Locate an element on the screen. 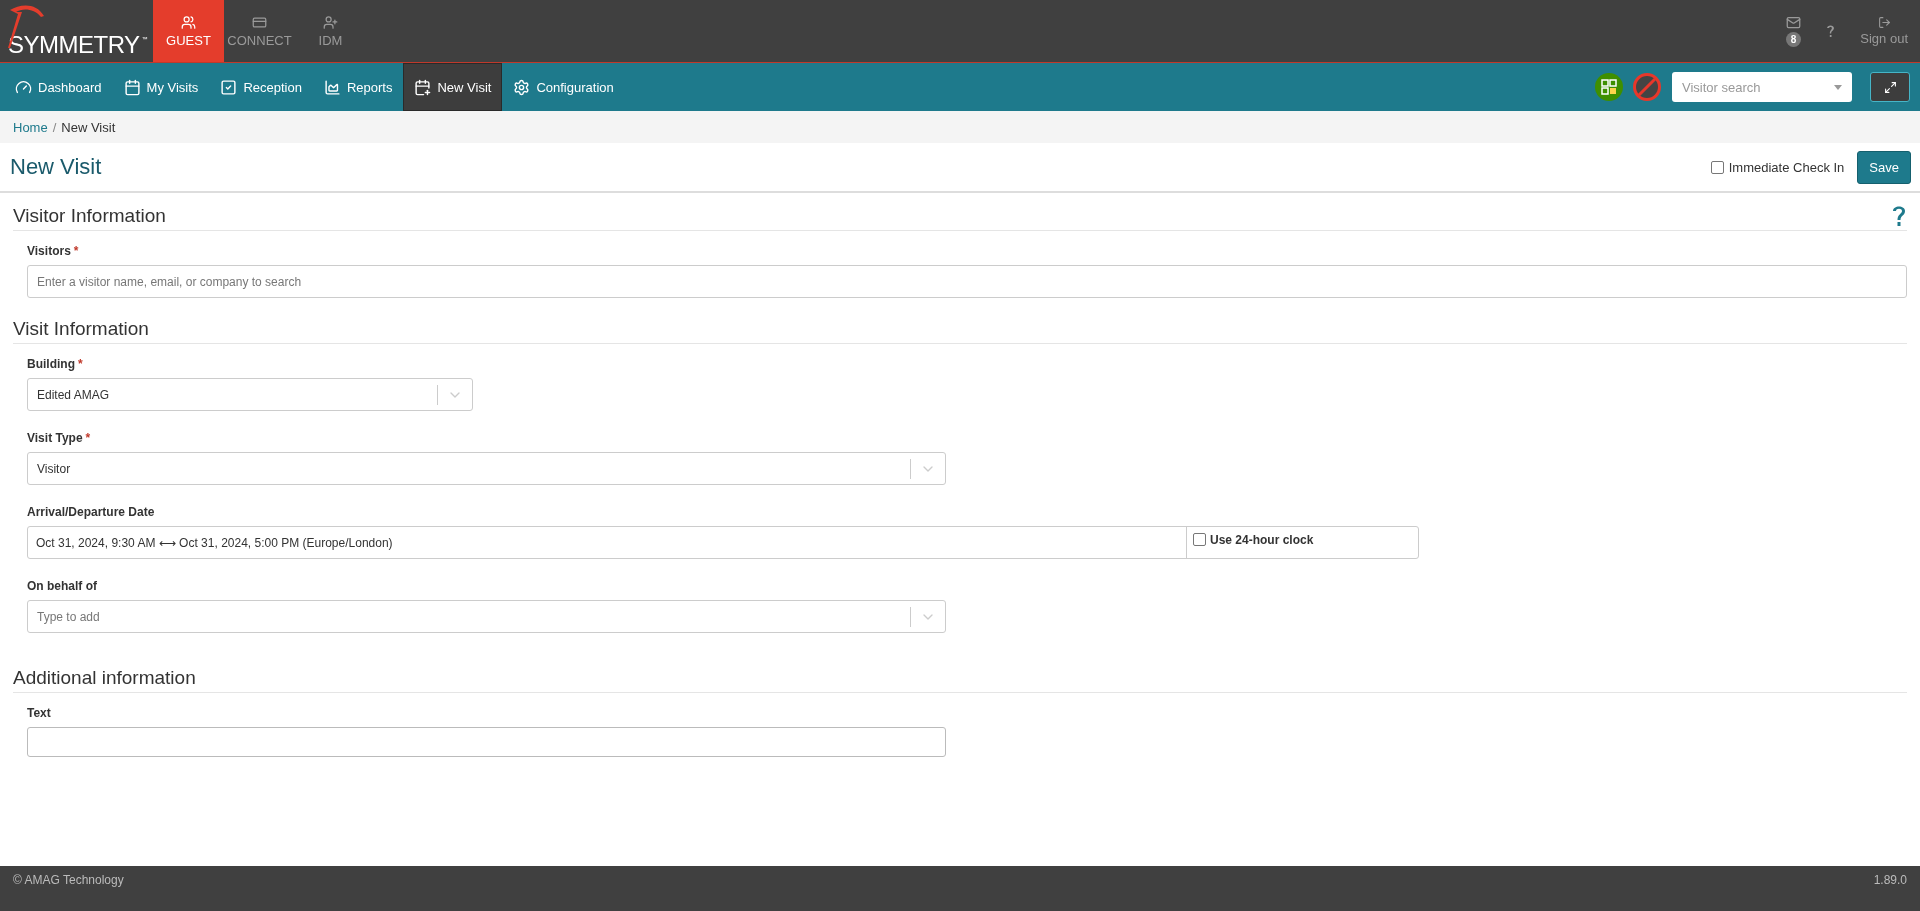  checkbox-label: Use 24-hour clock is located at coordinates (1262, 540).